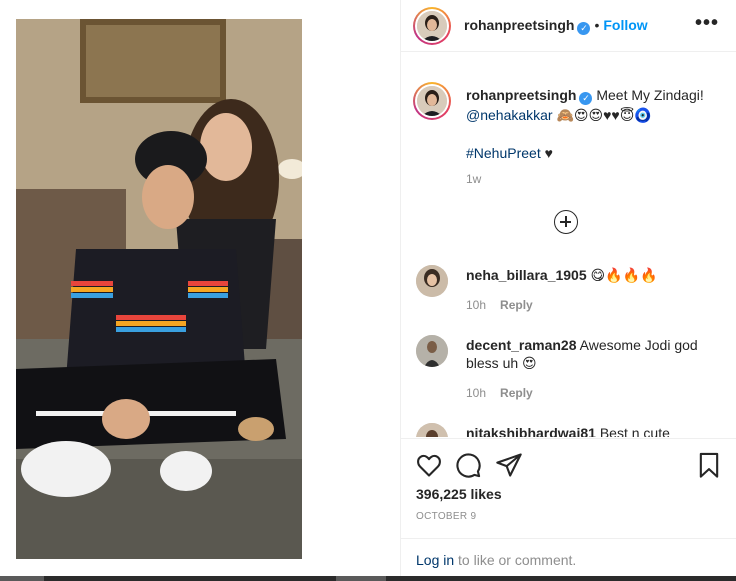 The height and width of the screenshot is (581, 736). What do you see at coordinates (650, 95) in the screenshot?
I see `caption-text: Meet My Zindagi!` at bounding box center [650, 95].